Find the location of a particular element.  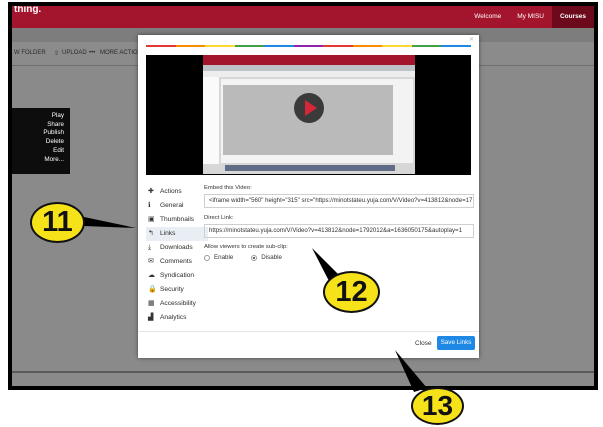

sidebar-item-links: ↰ Links is located at coordinates (177, 234).